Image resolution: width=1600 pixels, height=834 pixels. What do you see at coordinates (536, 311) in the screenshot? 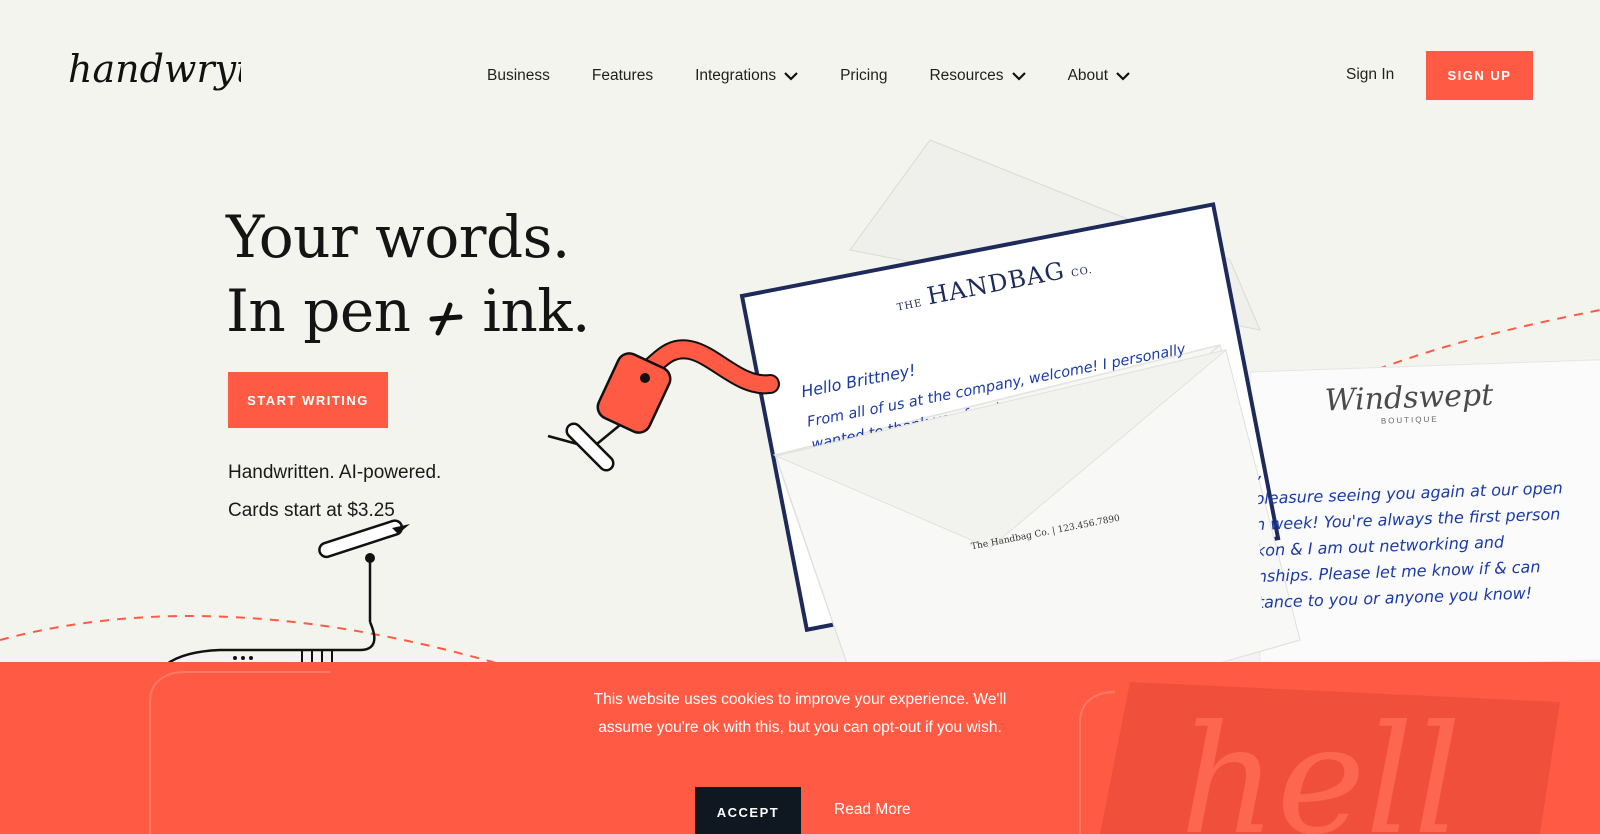
I see `headline-ink: ink.` at bounding box center [536, 311].